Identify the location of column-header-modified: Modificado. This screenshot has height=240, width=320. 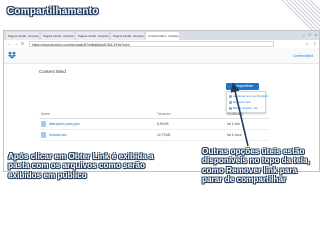
(235, 114).